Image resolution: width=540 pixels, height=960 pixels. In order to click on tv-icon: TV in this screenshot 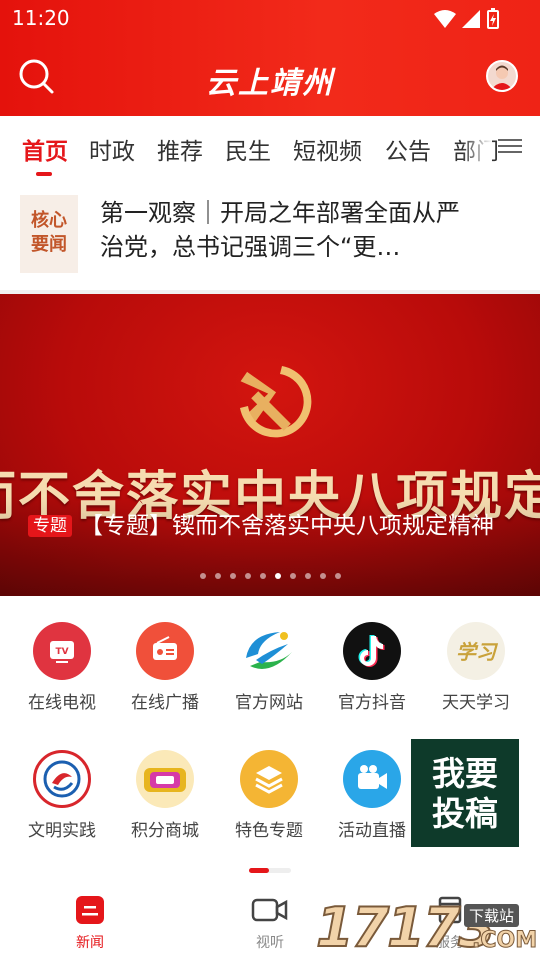, I will do `click(62, 651)`.